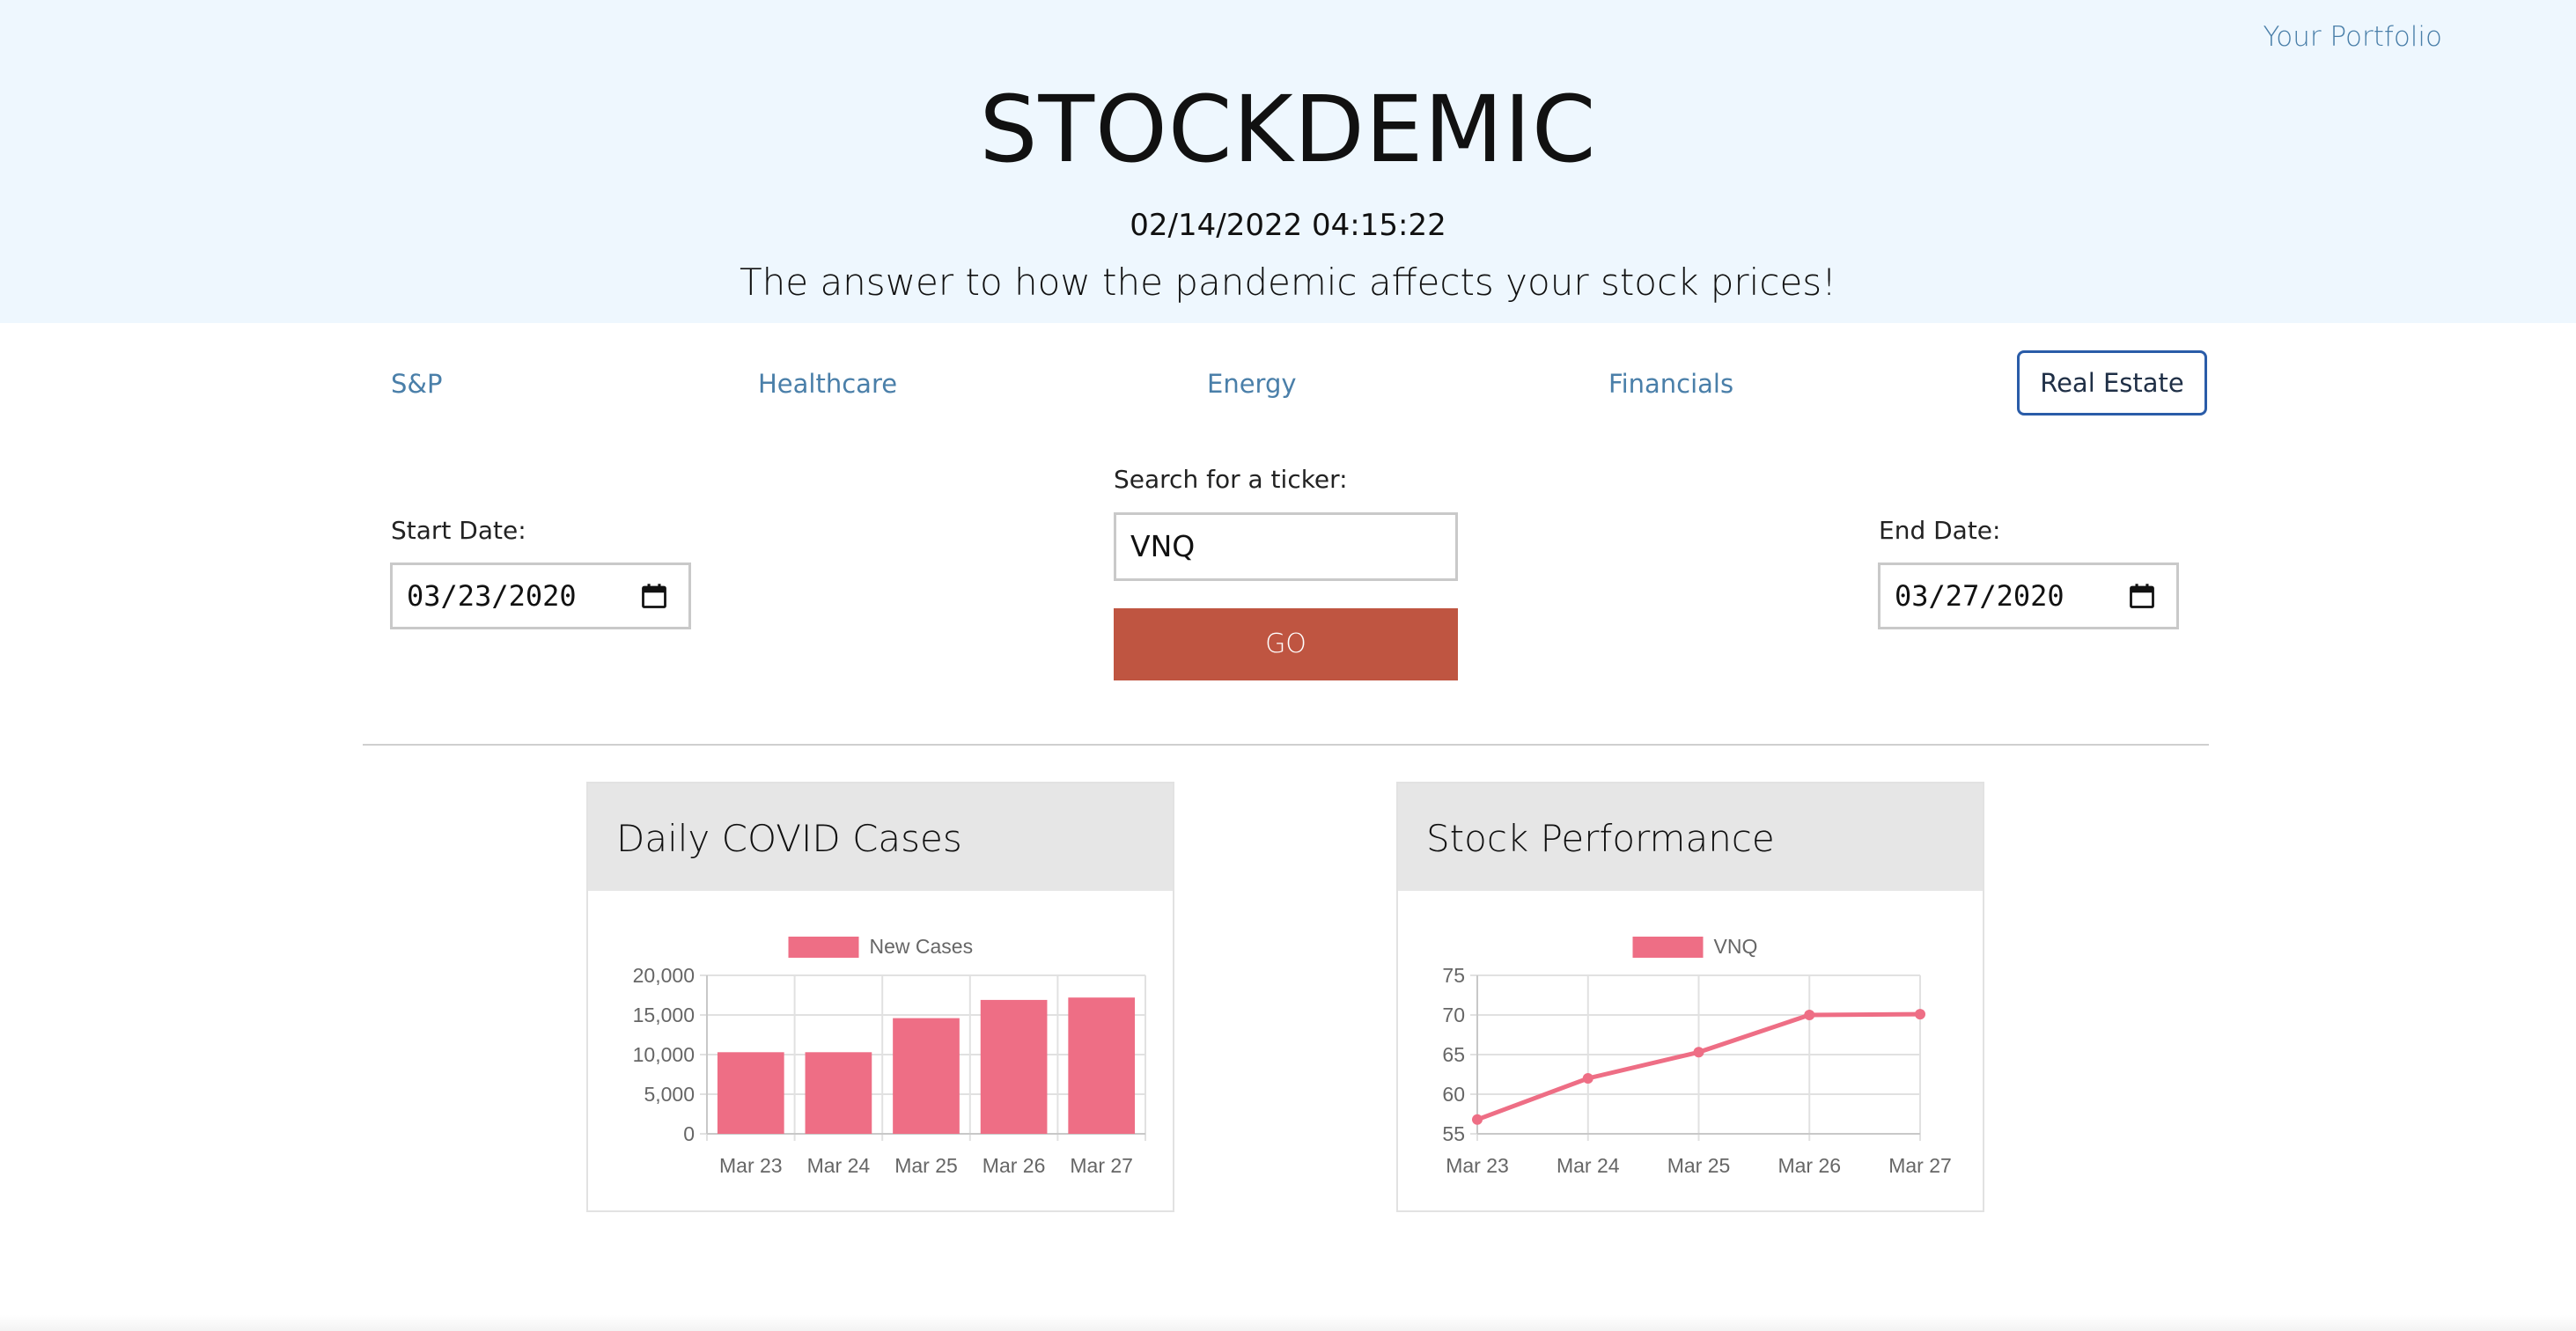 This screenshot has height=1331, width=2576. Describe the element at coordinates (492, 596) in the screenshot. I see `start-date-value: 03/23/2020` at that location.